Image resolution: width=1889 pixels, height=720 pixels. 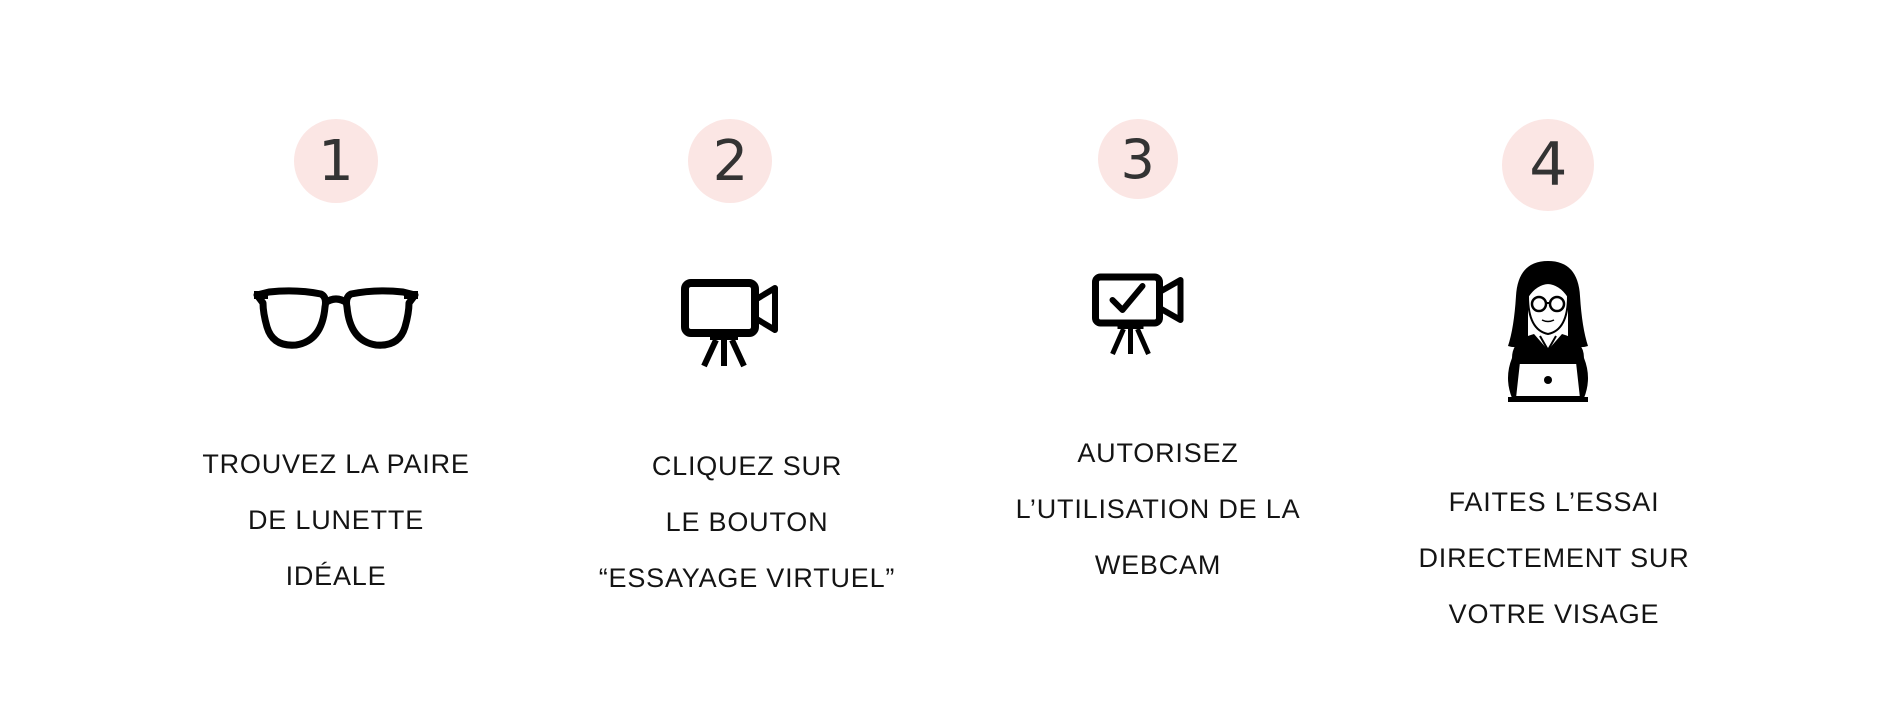 I want to click on step-label-line-1: AUTORISEZ, so click(x=1158, y=453).